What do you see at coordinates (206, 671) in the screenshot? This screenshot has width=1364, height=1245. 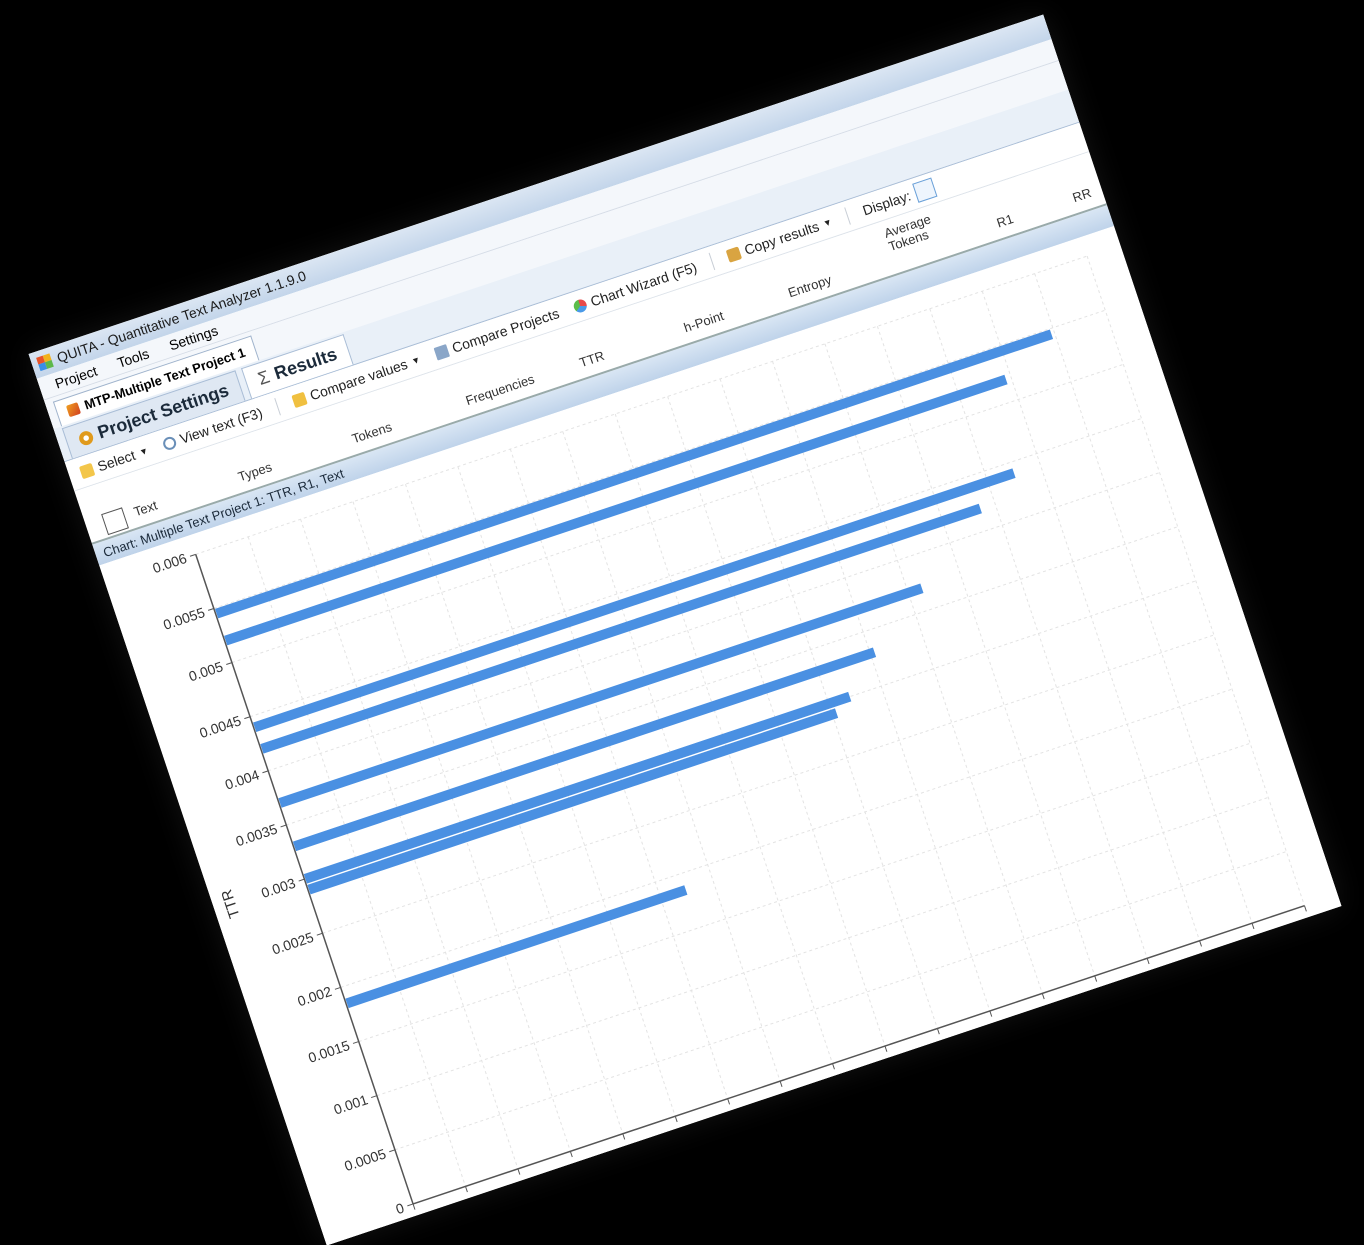 I see `y-tick-label: 0.005` at bounding box center [206, 671].